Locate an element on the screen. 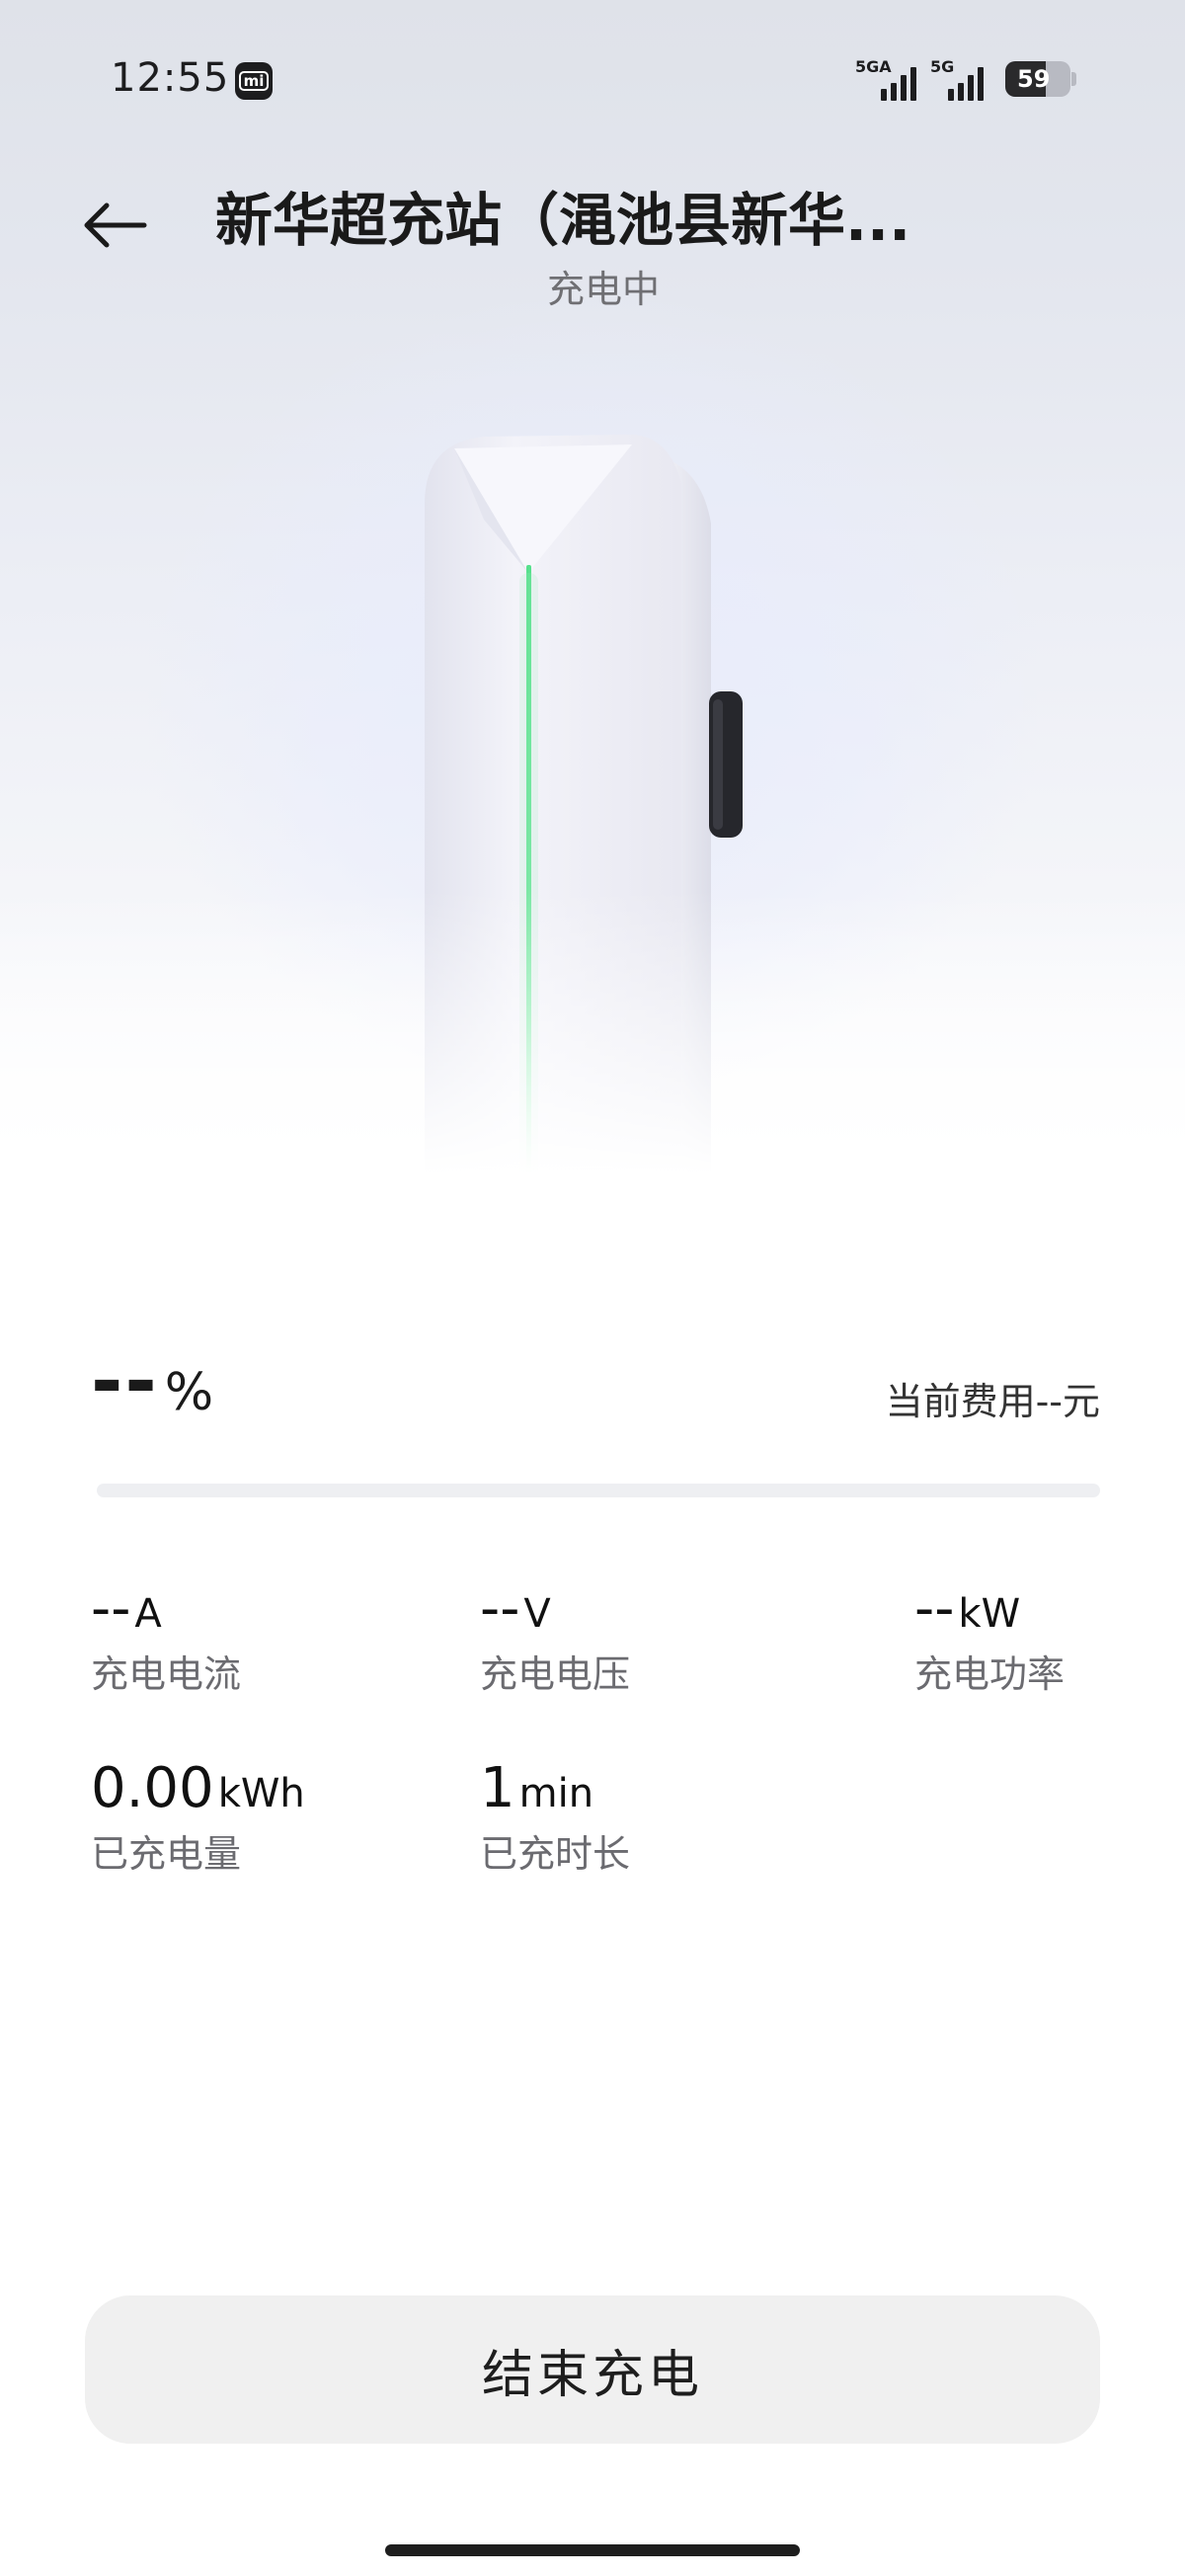 This screenshot has height=2576, width=1185. battery-percent: -- % is located at coordinates (152, 1381).